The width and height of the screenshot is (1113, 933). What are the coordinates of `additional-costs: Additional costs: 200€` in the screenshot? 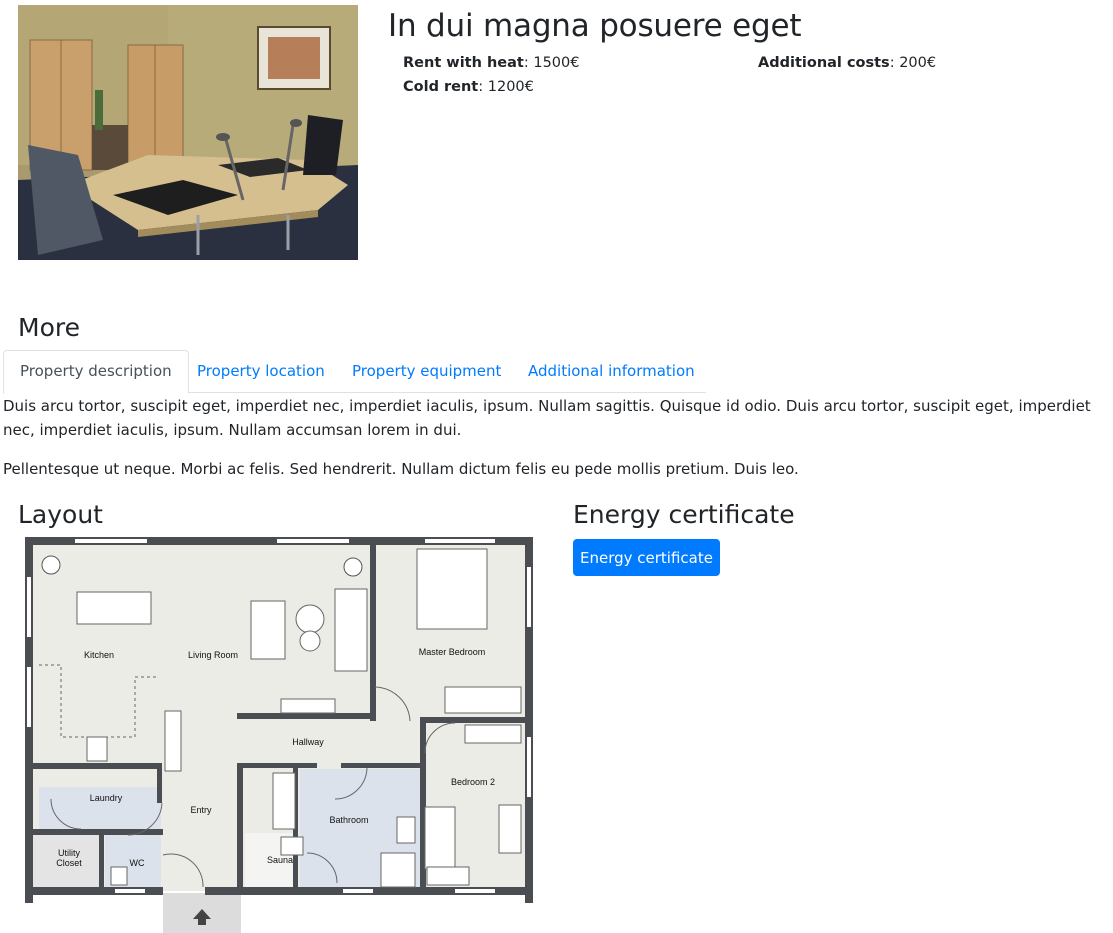 It's located at (847, 63).